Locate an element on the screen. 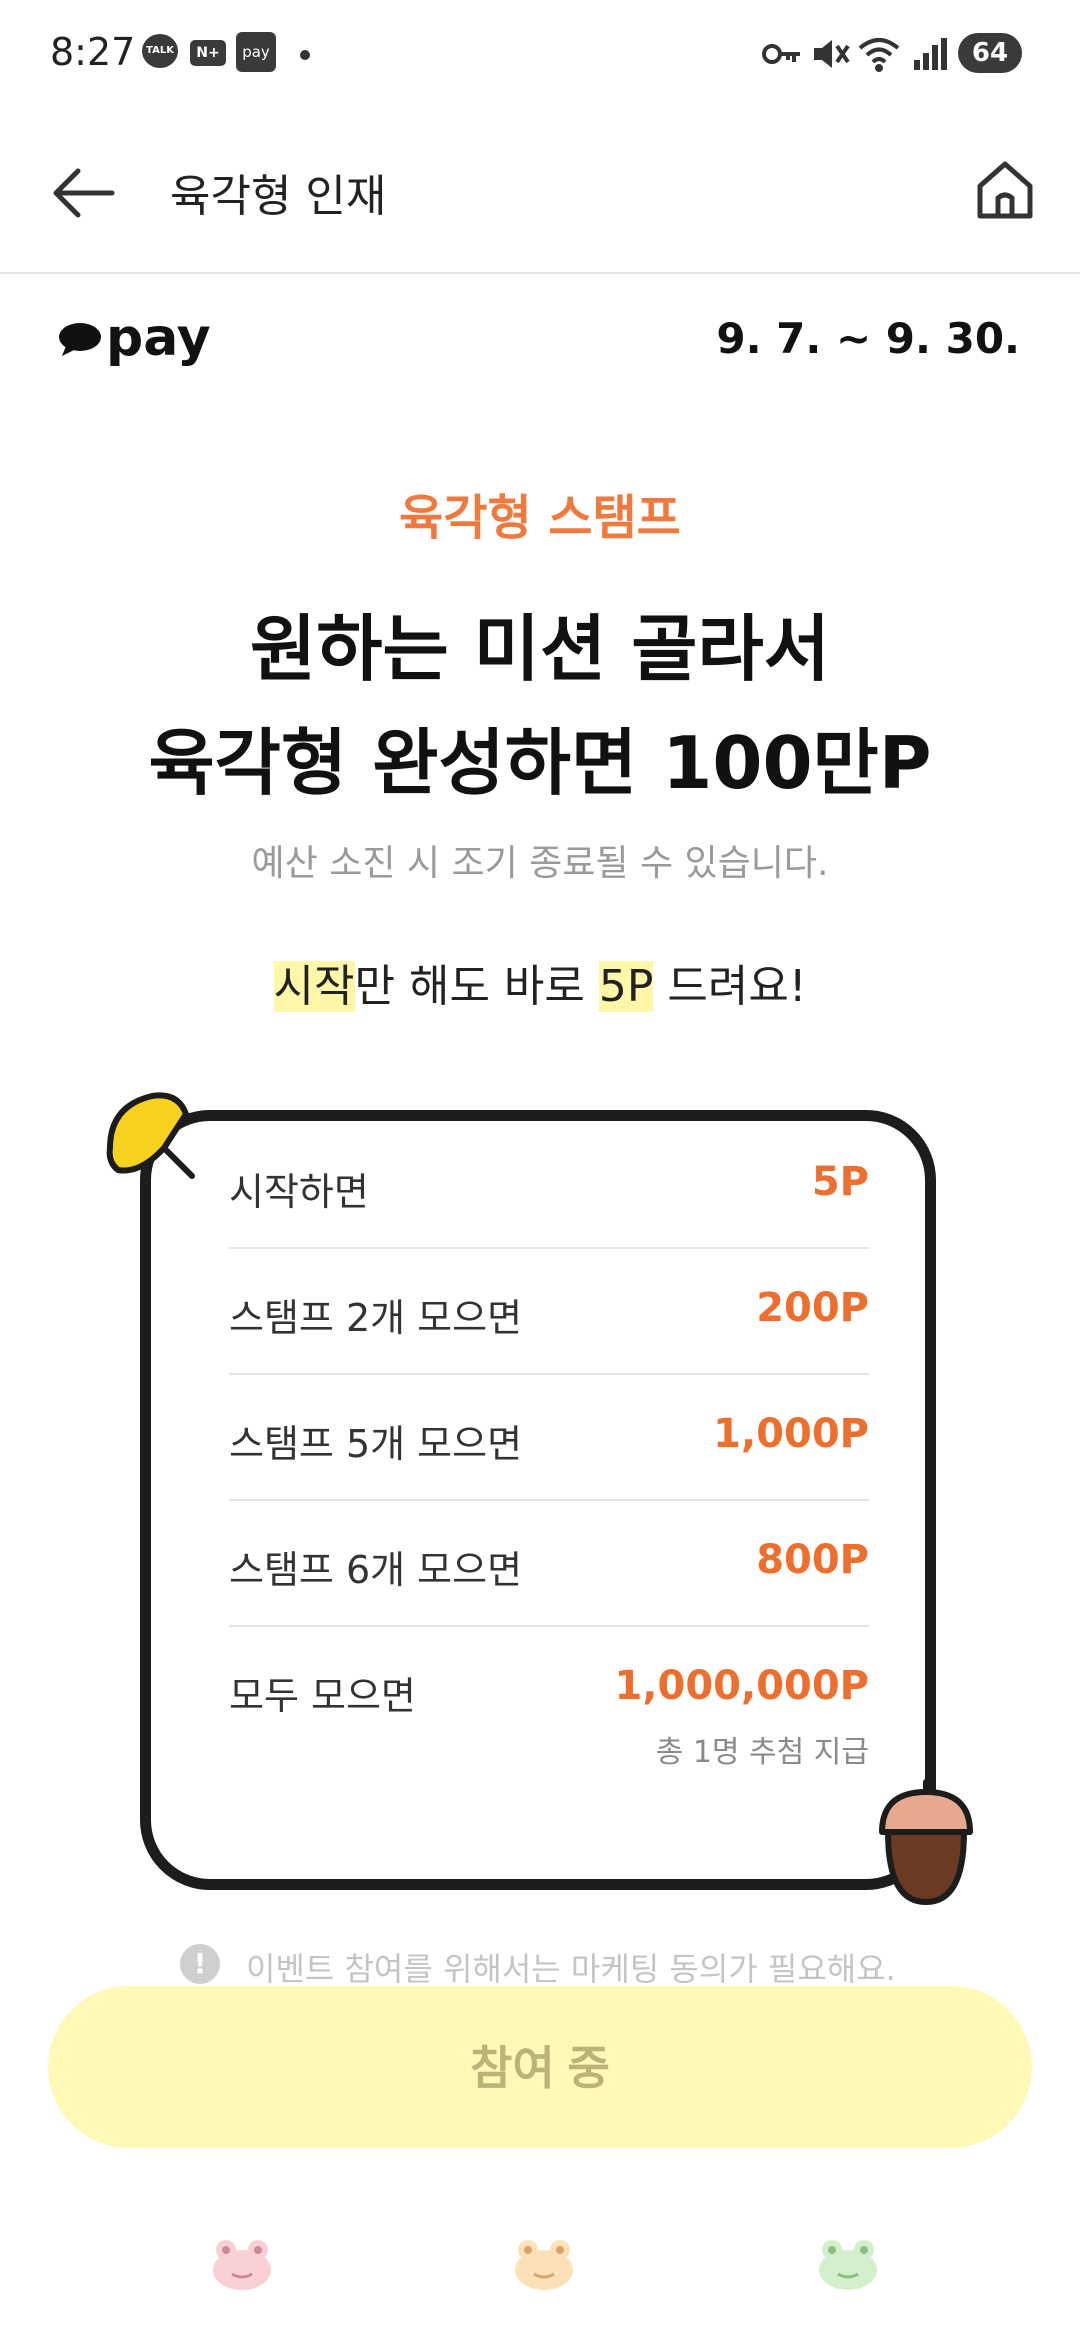 The height and width of the screenshot is (2340, 1080). start-bonus-end: 드려요! is located at coordinates (730, 986).